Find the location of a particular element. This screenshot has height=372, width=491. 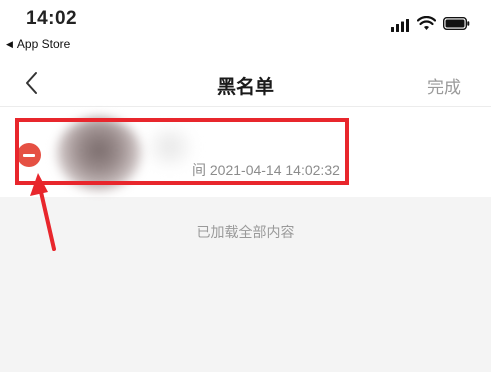

wifi-icon is located at coordinates (426, 23).